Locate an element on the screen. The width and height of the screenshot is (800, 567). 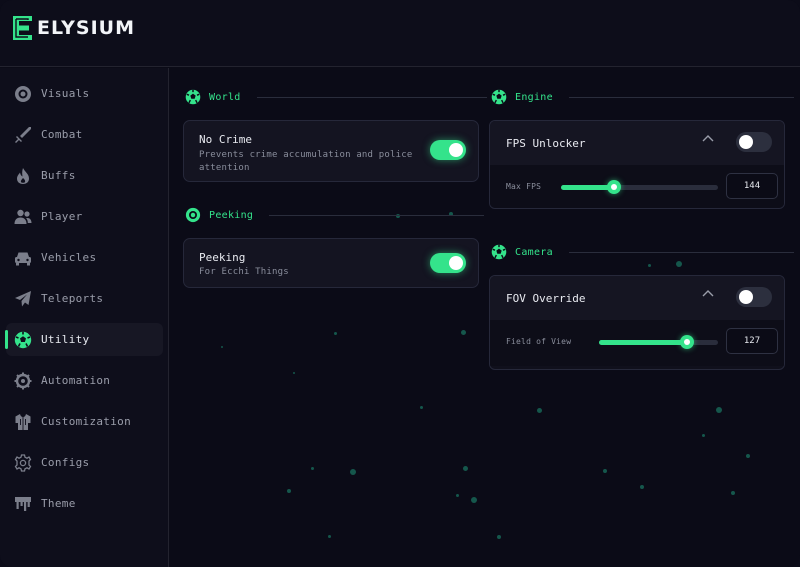
sidebar-item-label: Utility is located at coordinates (65, 339).